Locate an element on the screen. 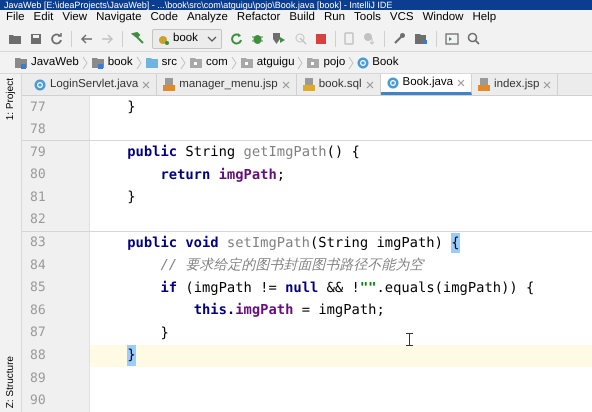 This screenshot has height=412, width=592. line-number: 77 is located at coordinates (38, 107).